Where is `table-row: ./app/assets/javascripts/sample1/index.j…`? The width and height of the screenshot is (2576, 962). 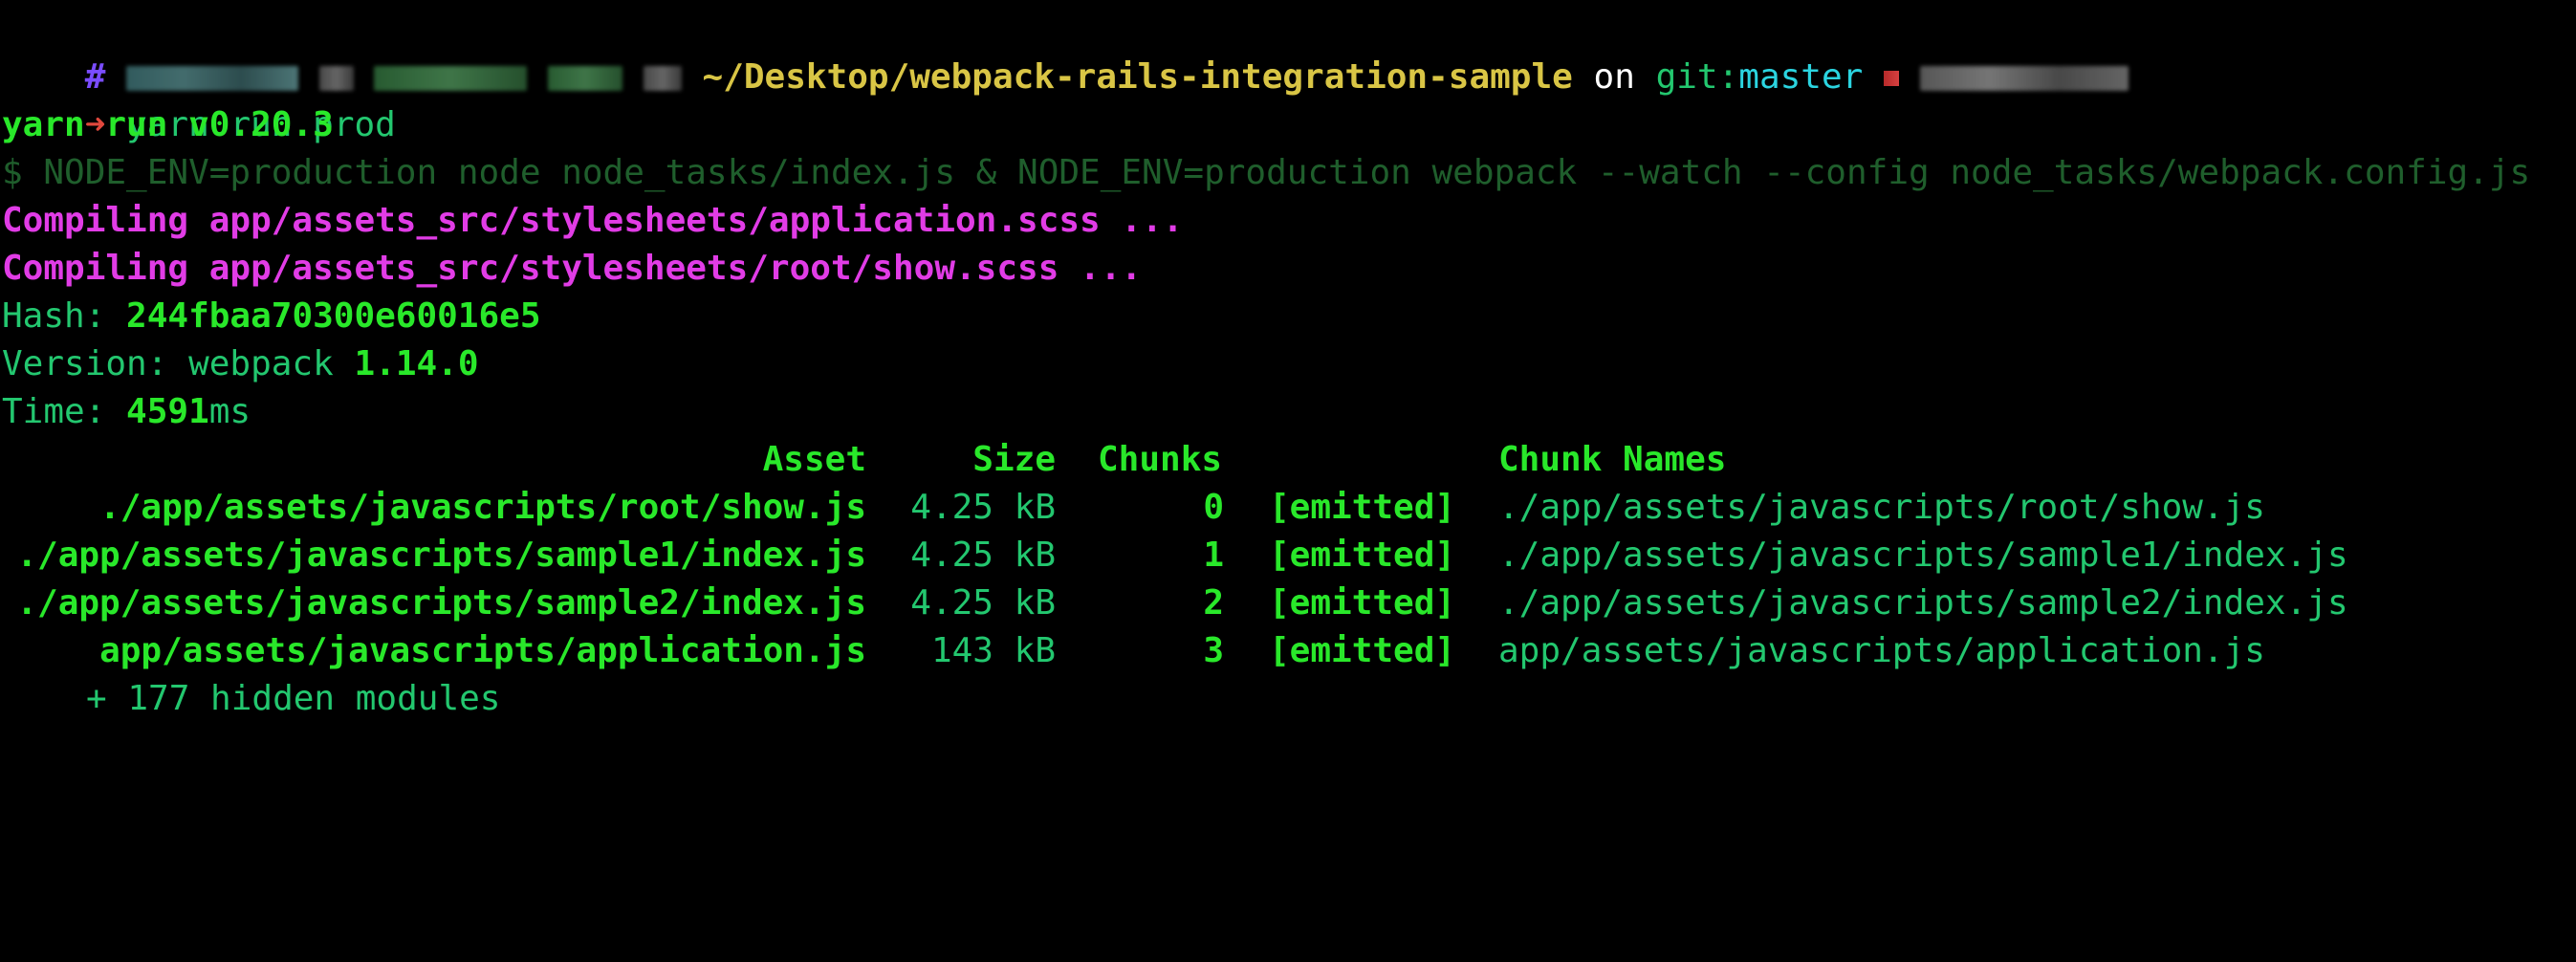
table-row: ./app/assets/javascripts/sample1/index.j… is located at coordinates (1289, 555).